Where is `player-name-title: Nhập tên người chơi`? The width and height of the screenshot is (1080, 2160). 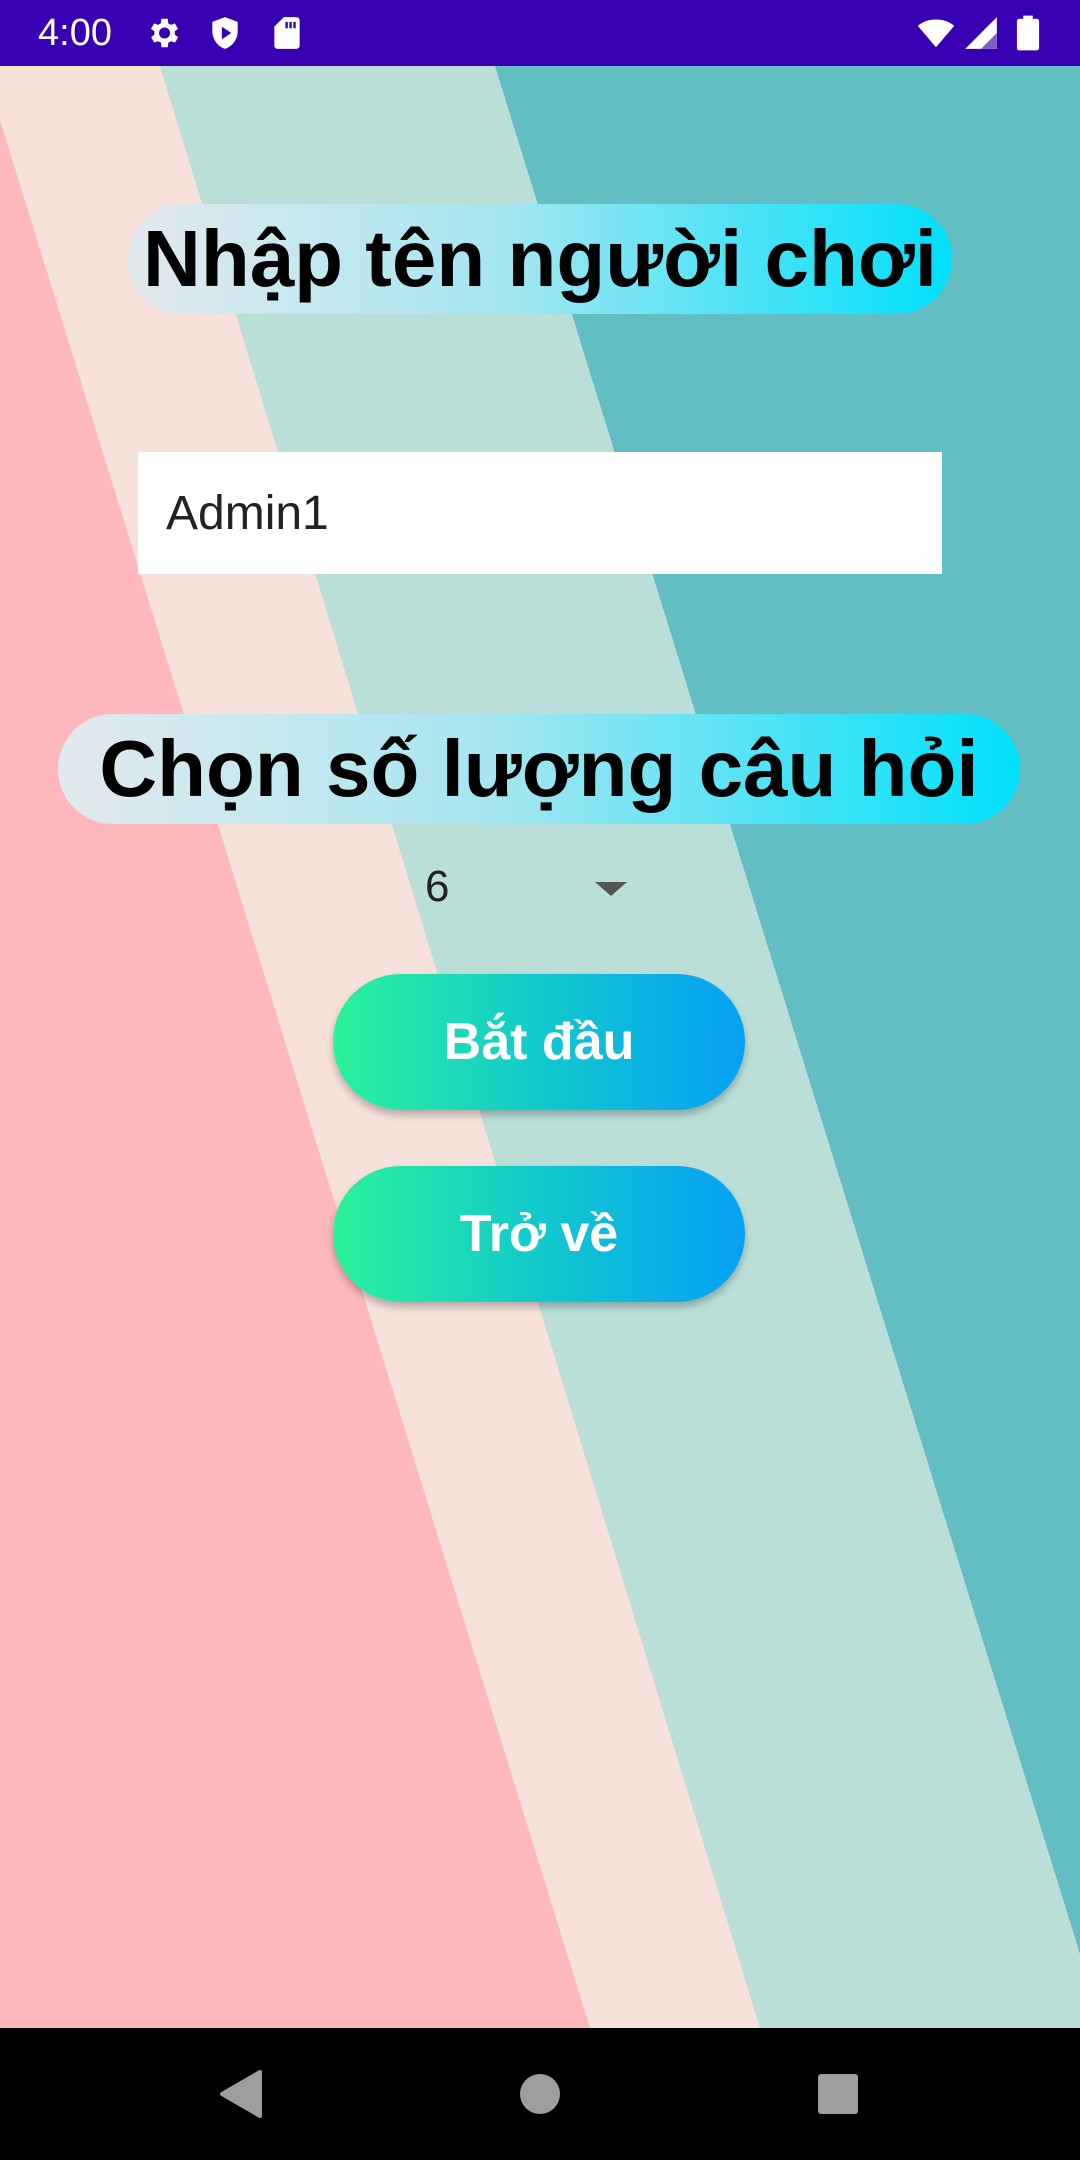 player-name-title: Nhập tên người chơi is located at coordinates (540, 259).